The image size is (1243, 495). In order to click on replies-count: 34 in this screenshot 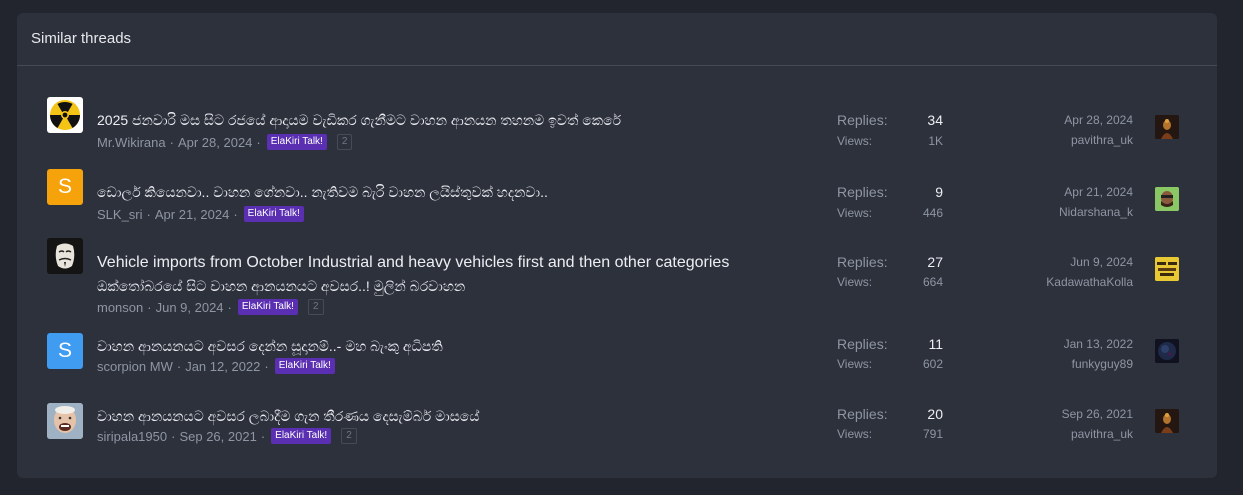, I will do `click(935, 120)`.